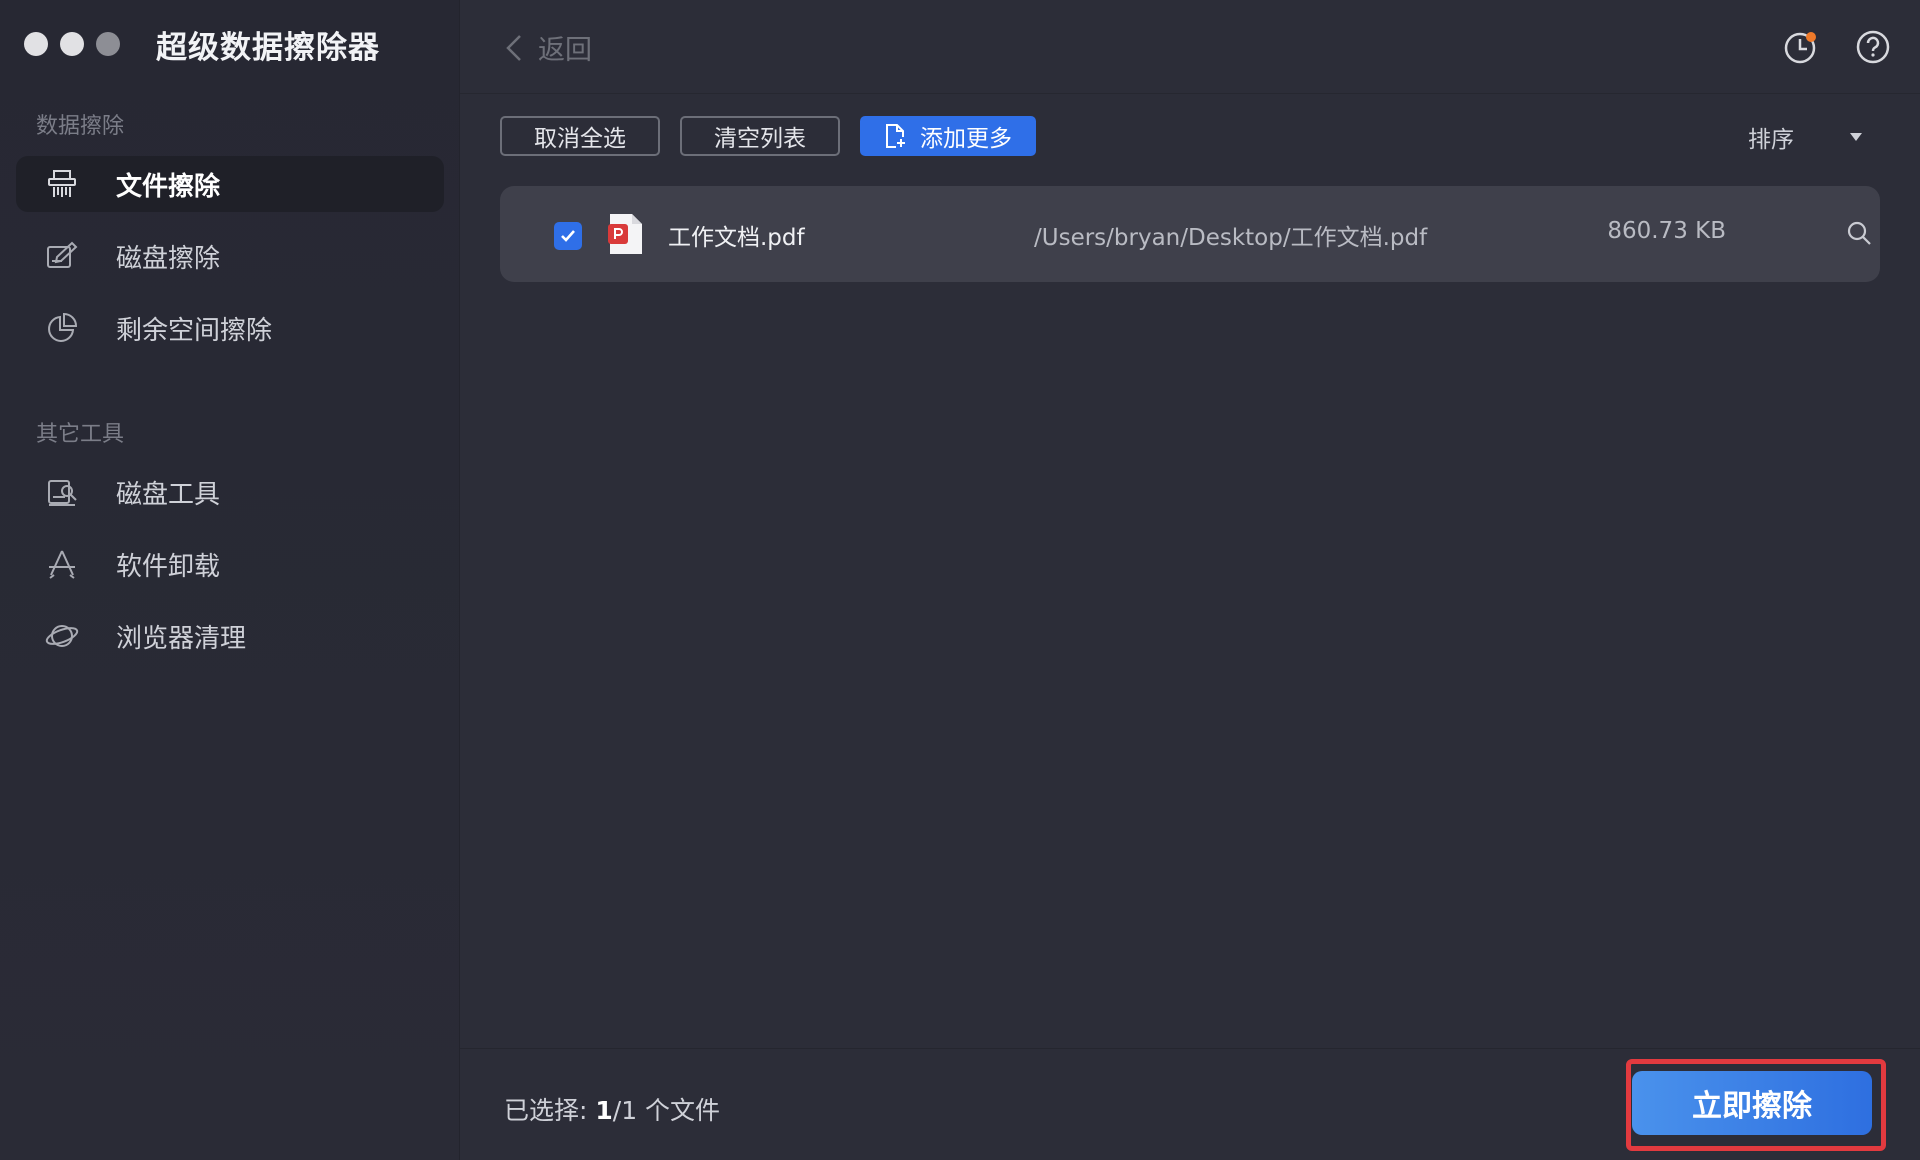 This screenshot has width=1920, height=1160. What do you see at coordinates (513, 47) in the screenshot?
I see `chevron-left-icon` at bounding box center [513, 47].